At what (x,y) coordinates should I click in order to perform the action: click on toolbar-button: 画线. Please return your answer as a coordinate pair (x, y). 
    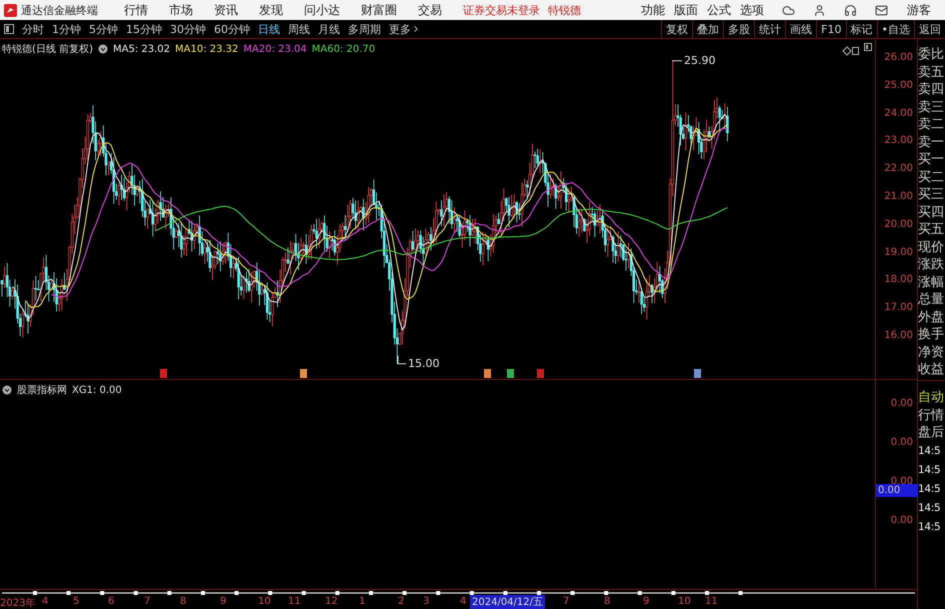
    Looking at the image, I should click on (800, 29).